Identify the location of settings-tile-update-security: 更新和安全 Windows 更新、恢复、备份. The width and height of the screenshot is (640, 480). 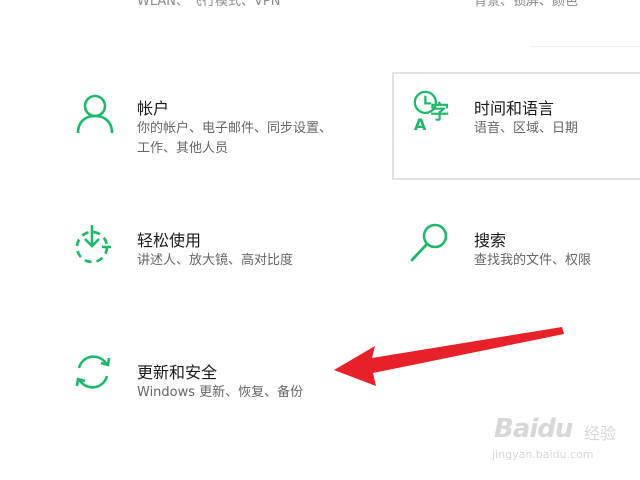
(210, 380).